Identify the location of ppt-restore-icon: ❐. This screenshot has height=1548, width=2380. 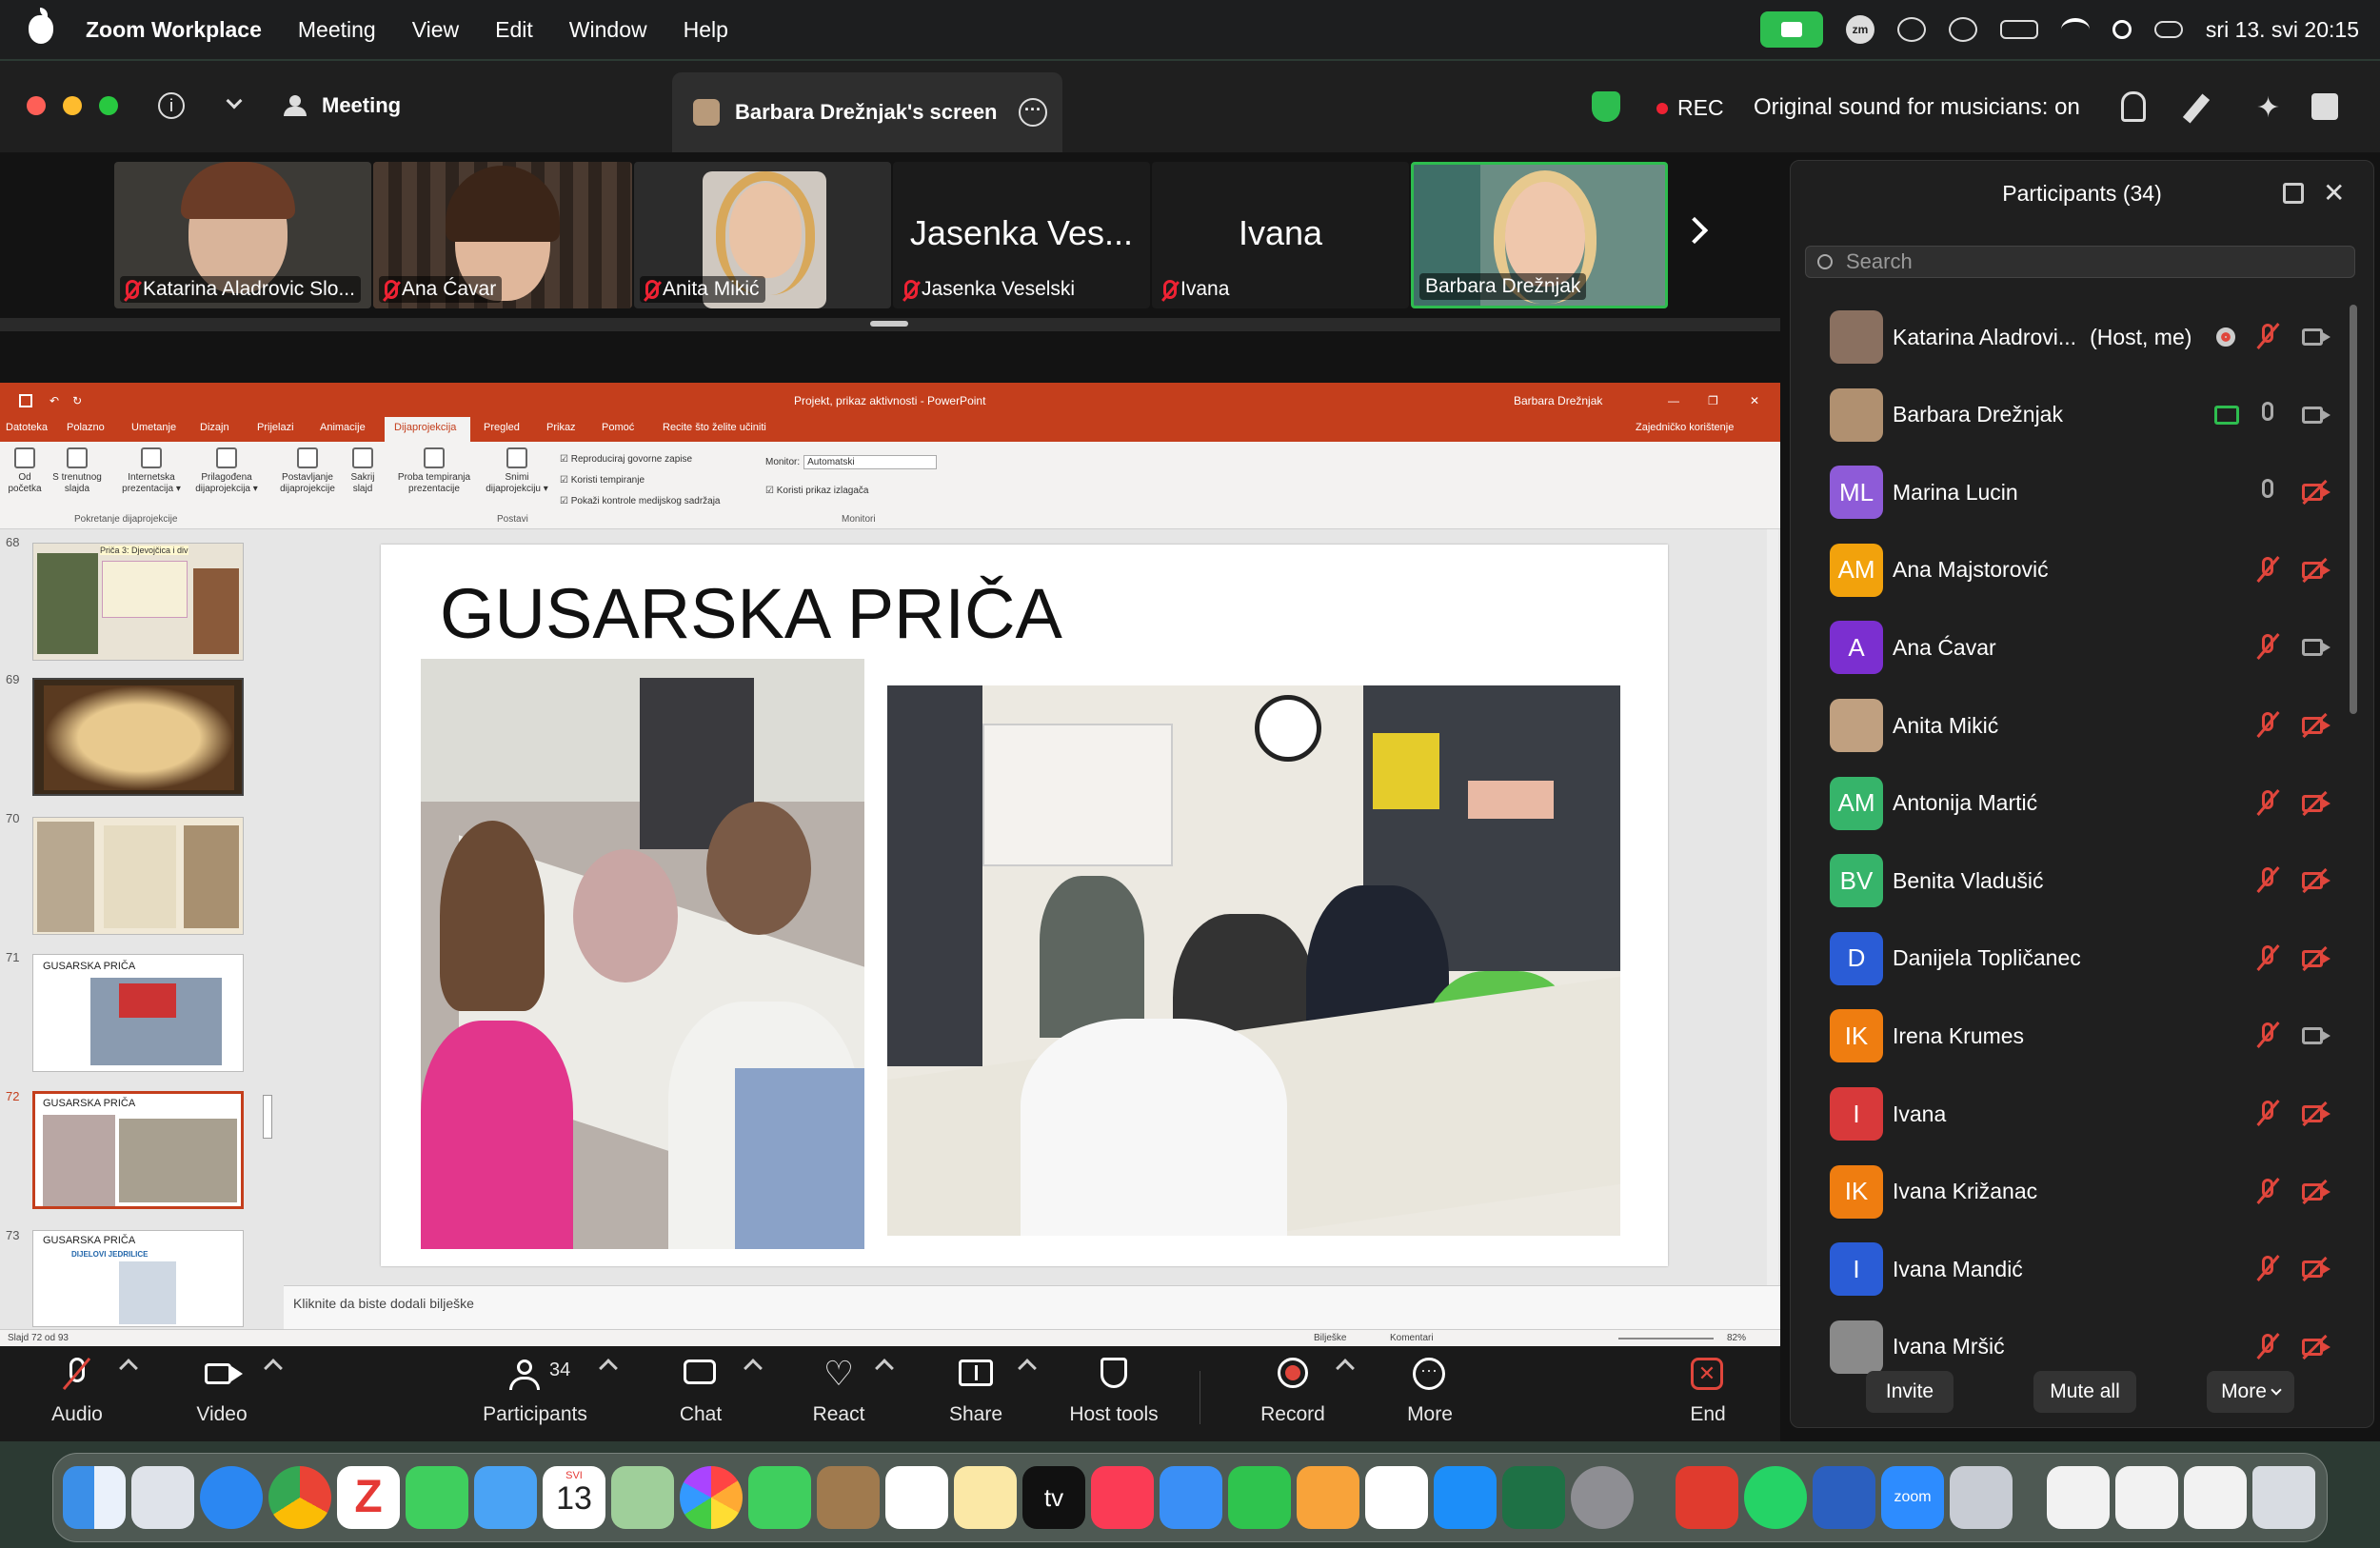
(1713, 400).